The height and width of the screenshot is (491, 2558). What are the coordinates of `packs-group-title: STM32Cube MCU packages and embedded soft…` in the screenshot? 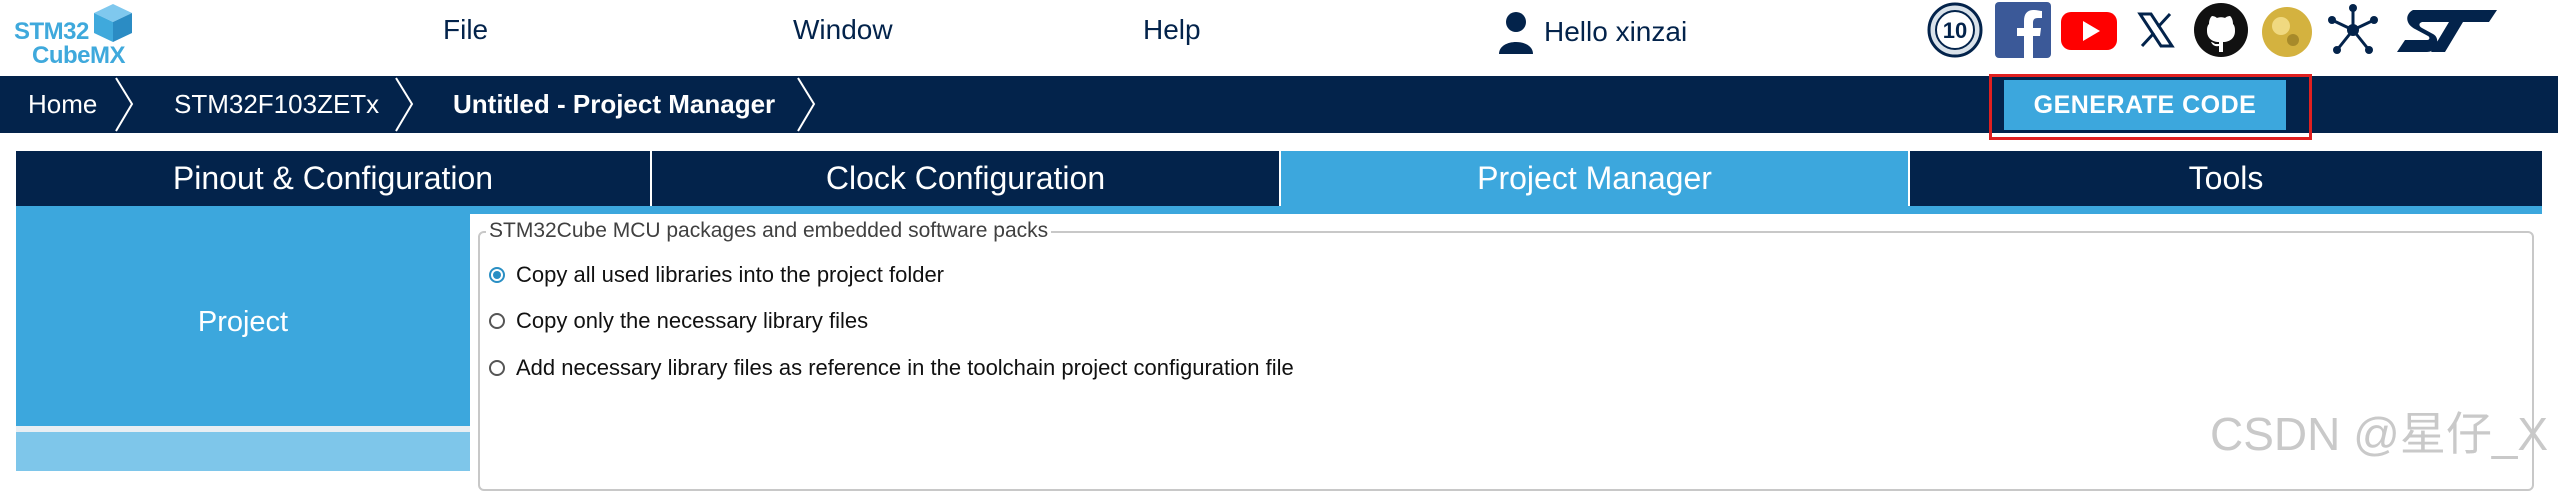 It's located at (769, 231).